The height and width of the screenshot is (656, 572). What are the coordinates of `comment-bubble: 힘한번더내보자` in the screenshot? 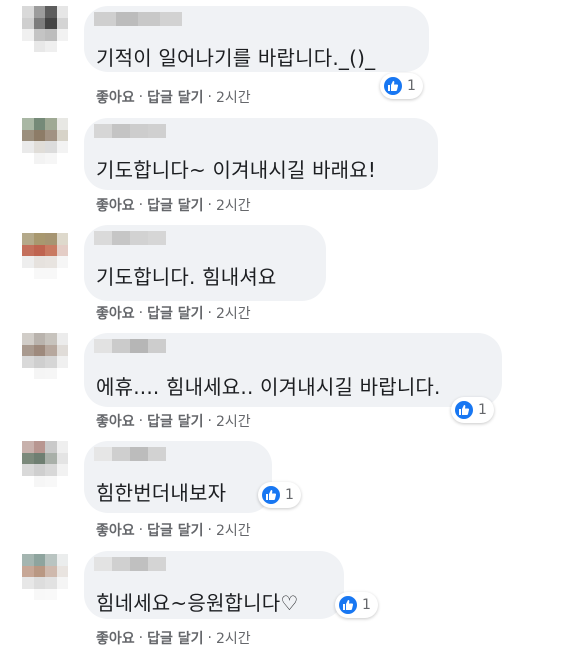 It's located at (178, 477).